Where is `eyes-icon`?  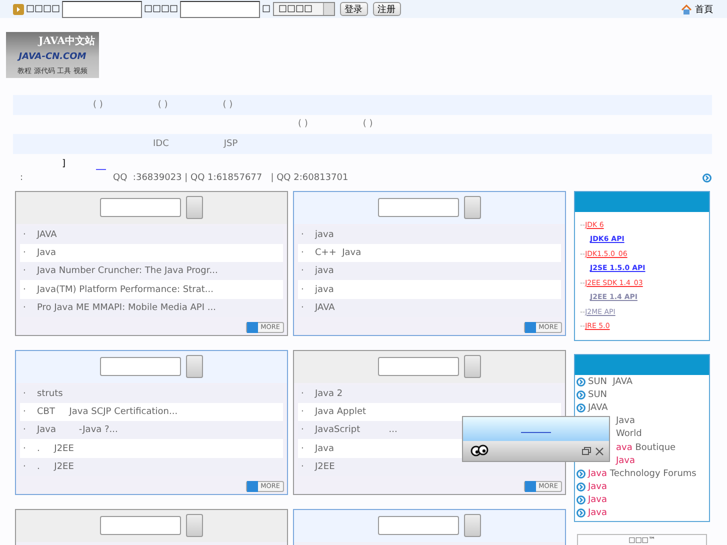 eyes-icon is located at coordinates (479, 451).